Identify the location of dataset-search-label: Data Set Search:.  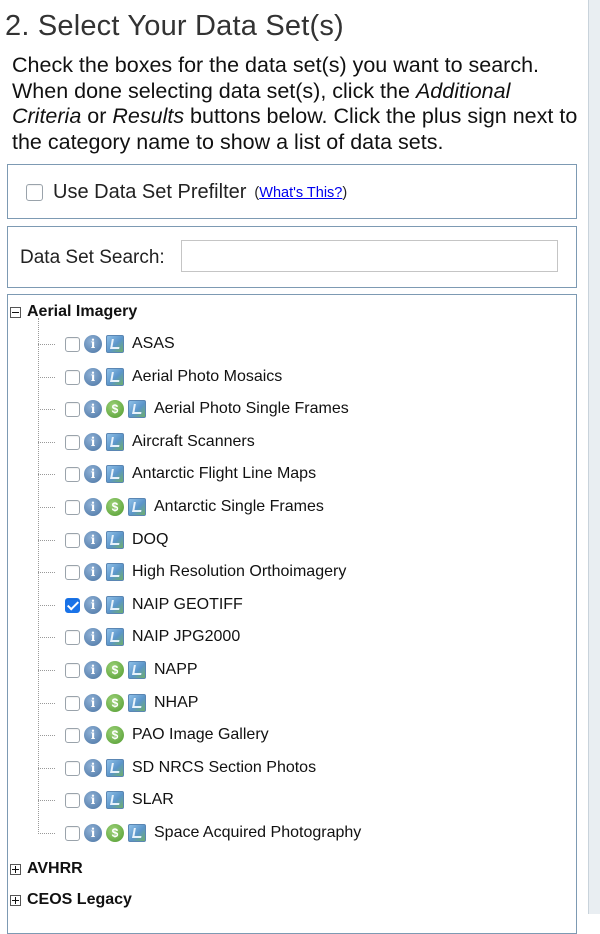
(92, 257).